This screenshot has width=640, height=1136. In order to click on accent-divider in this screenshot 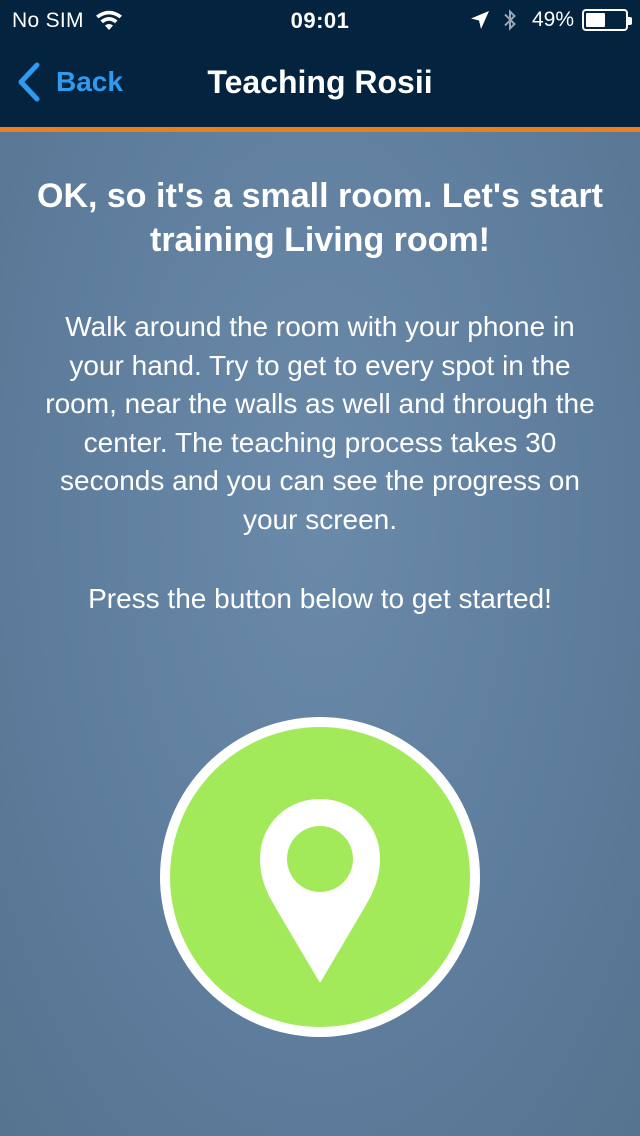, I will do `click(320, 129)`.